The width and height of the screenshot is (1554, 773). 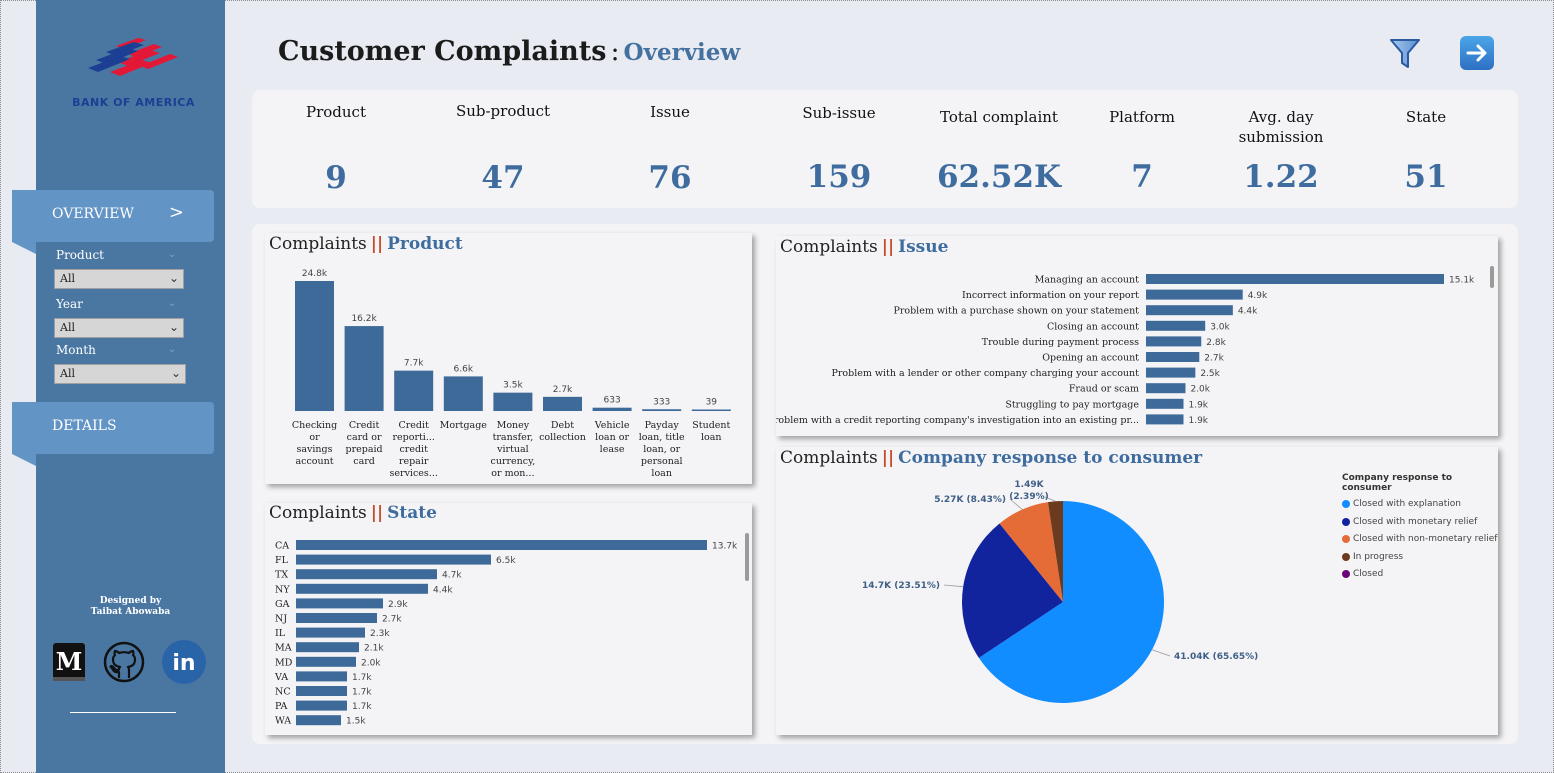 I want to click on pie-data-label: 14.7K (23.51%), so click(x=901, y=586).